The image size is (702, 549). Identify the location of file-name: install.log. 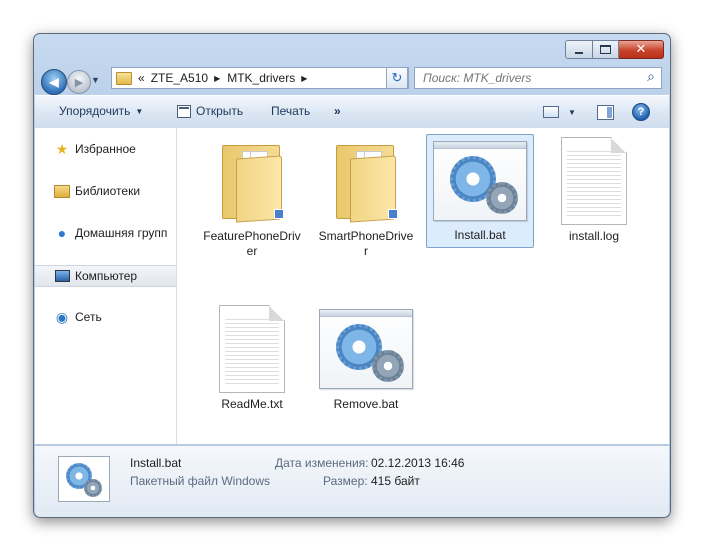
(594, 236).